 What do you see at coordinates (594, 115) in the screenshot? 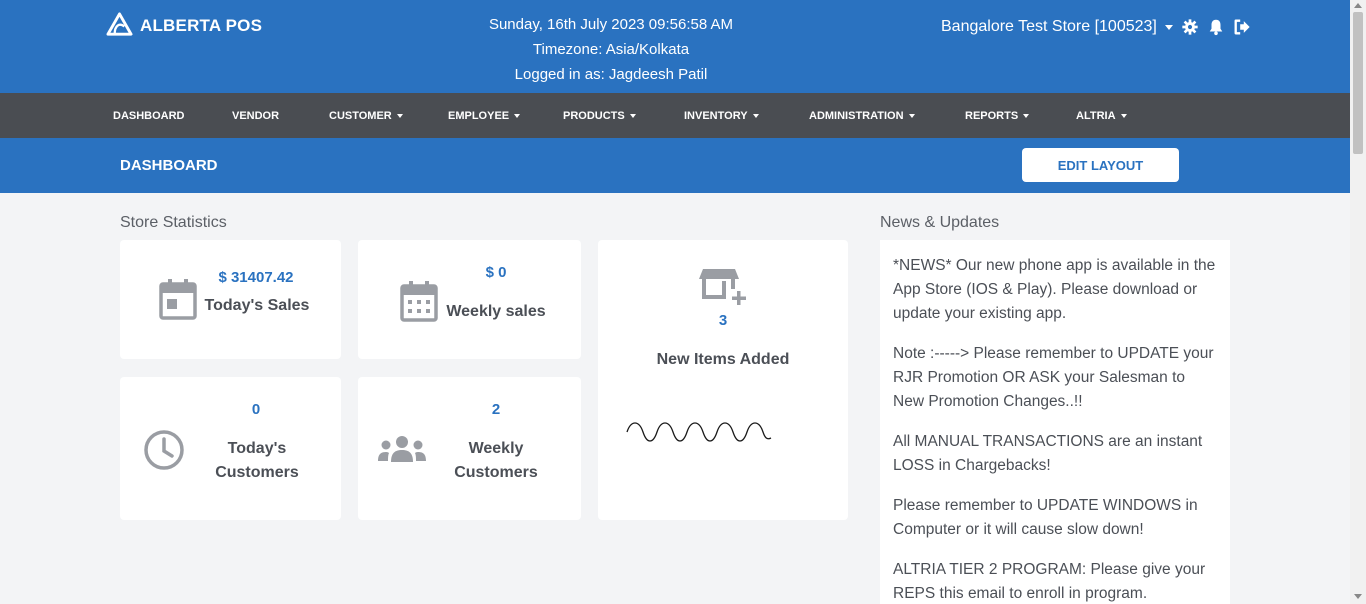
I see `nav-label: PRODUCTS` at bounding box center [594, 115].